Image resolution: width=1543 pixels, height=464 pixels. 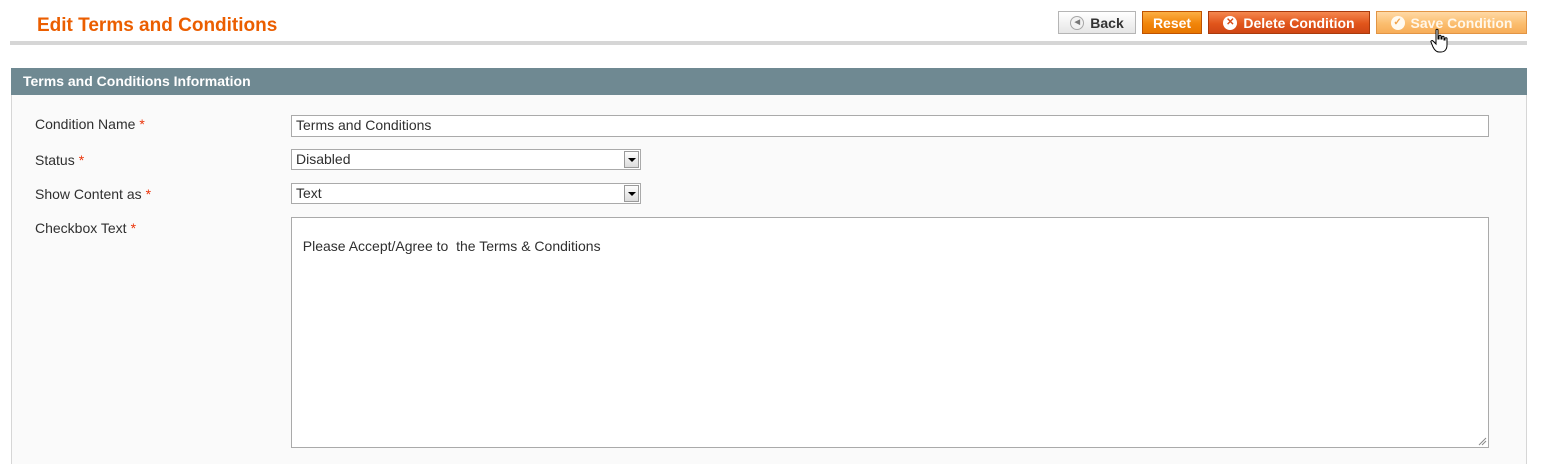 I want to click on reset-button-label: Reset, so click(x=1172, y=22).